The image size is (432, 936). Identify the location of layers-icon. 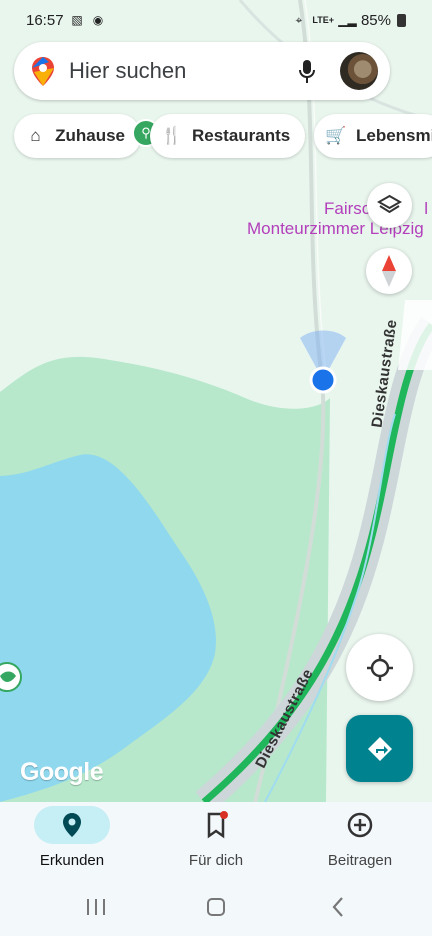
(389, 204).